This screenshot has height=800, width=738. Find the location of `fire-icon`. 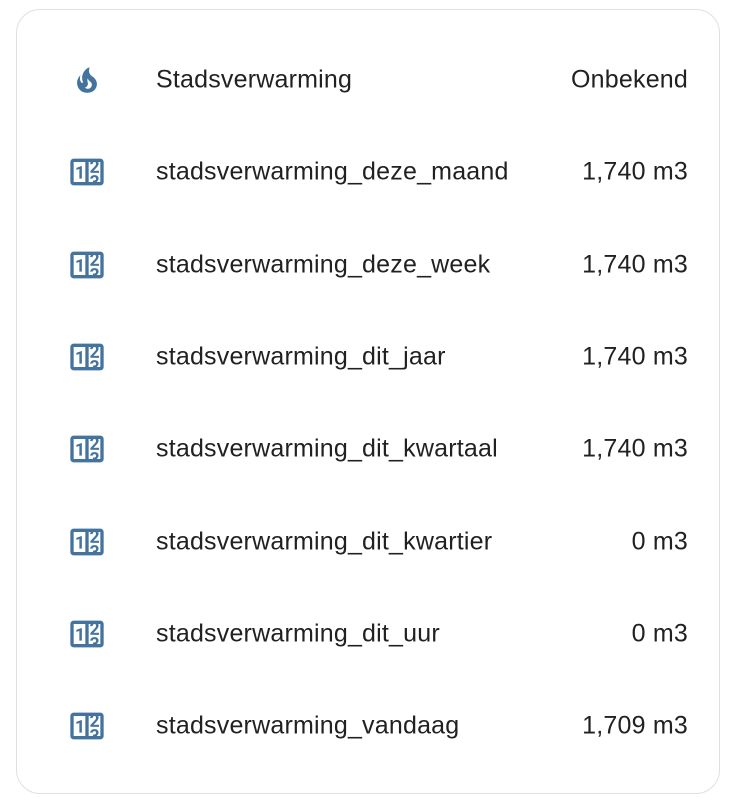

fire-icon is located at coordinates (87, 80).